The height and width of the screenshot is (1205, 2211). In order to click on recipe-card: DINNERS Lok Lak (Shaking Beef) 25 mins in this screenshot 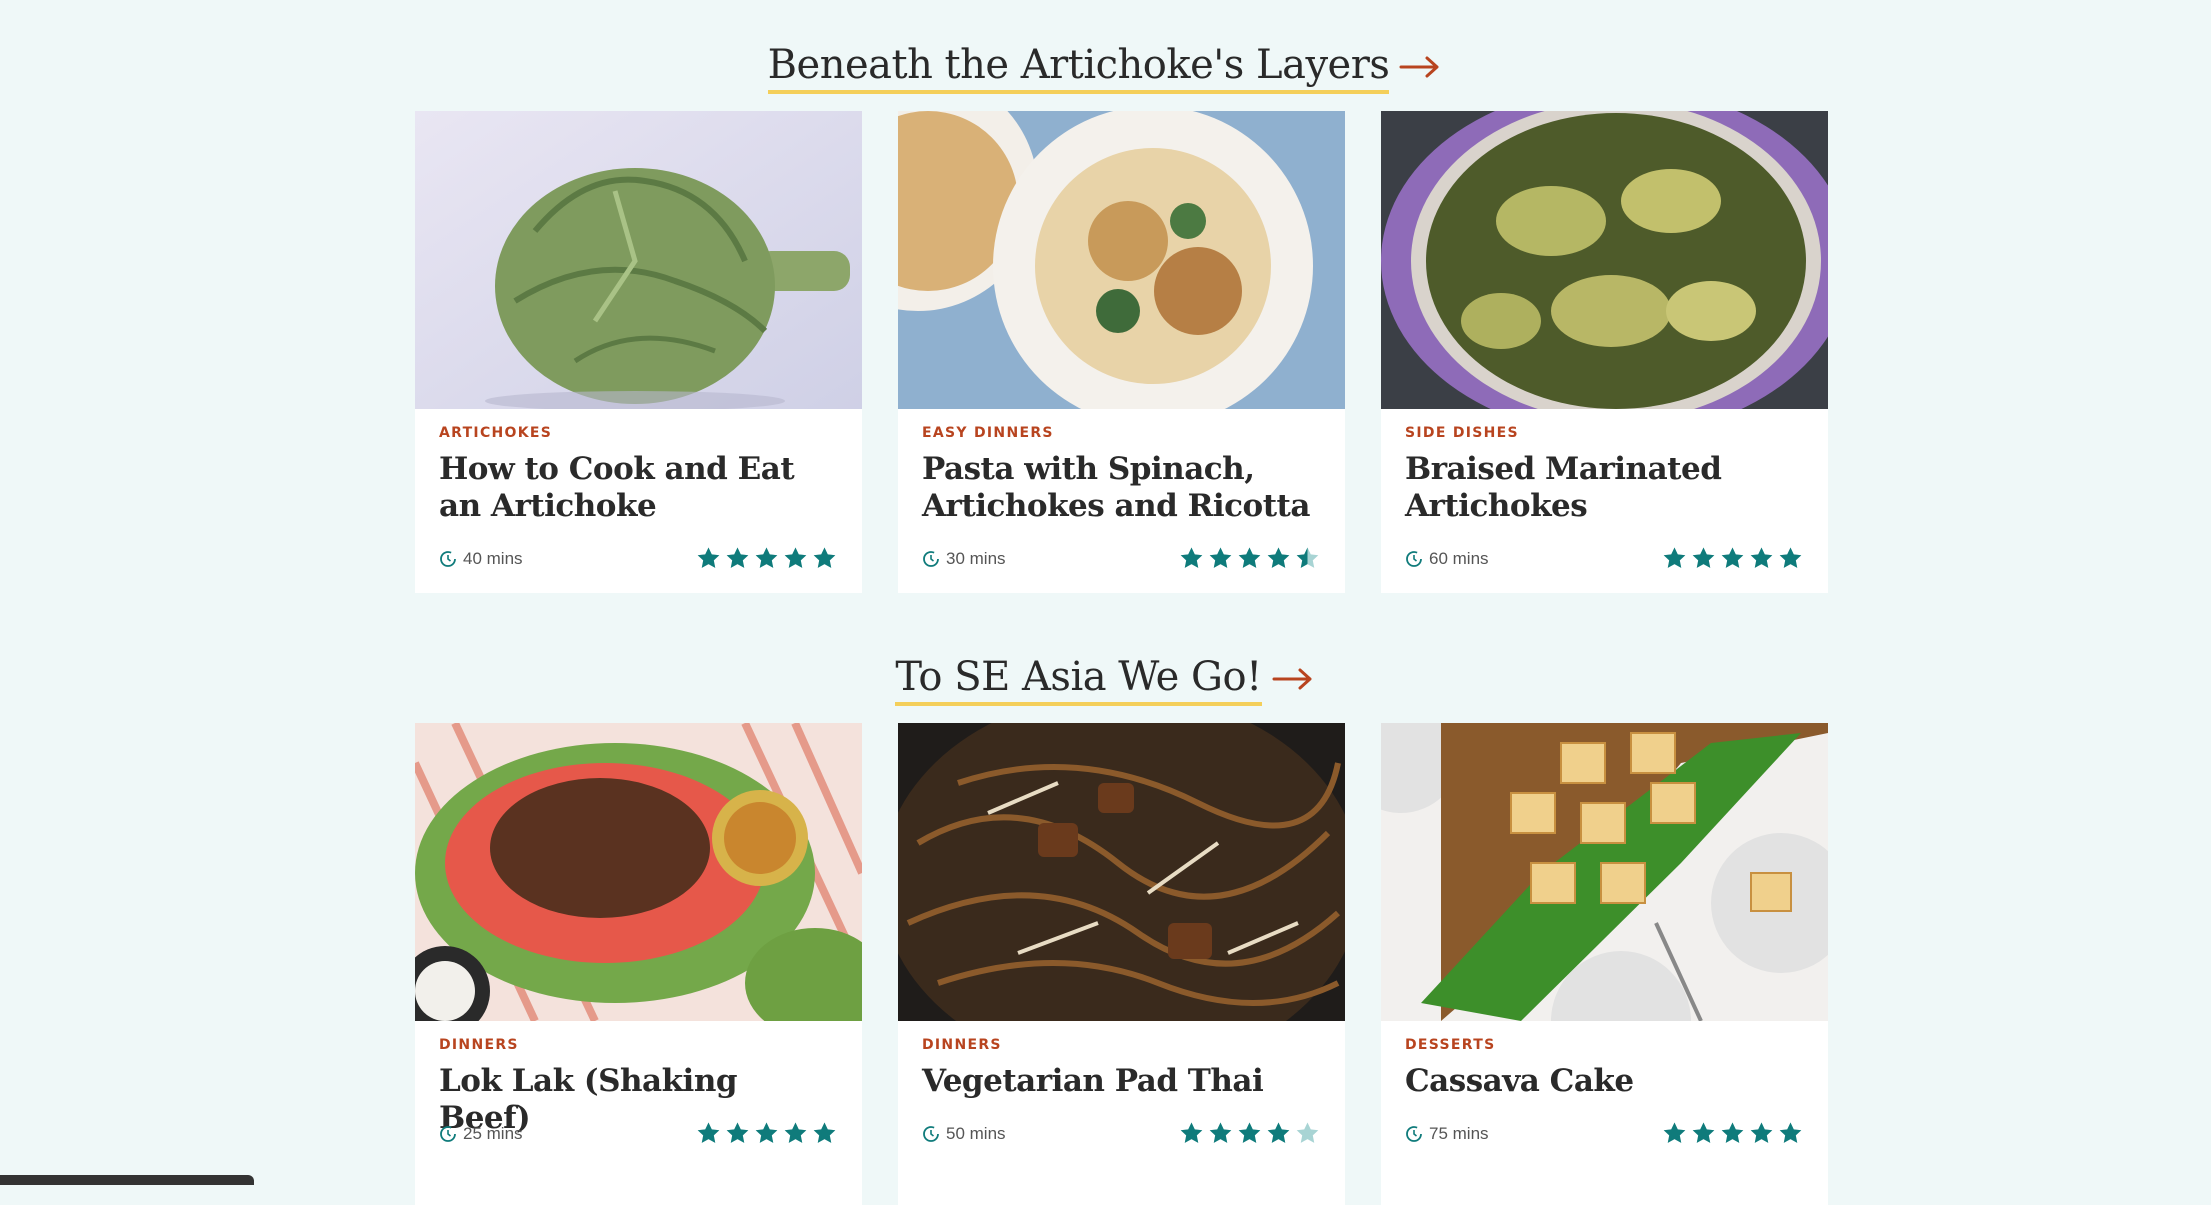, I will do `click(638, 964)`.